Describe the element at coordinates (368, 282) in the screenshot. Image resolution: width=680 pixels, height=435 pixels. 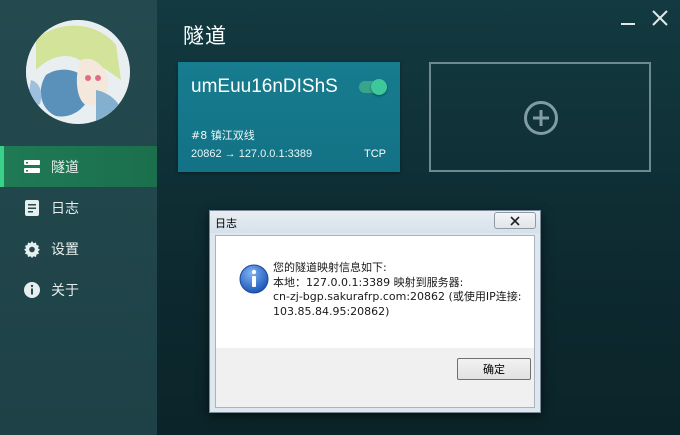
I see `message-line: 本地：127.0.0.1:3389 映射到服务器:` at that location.